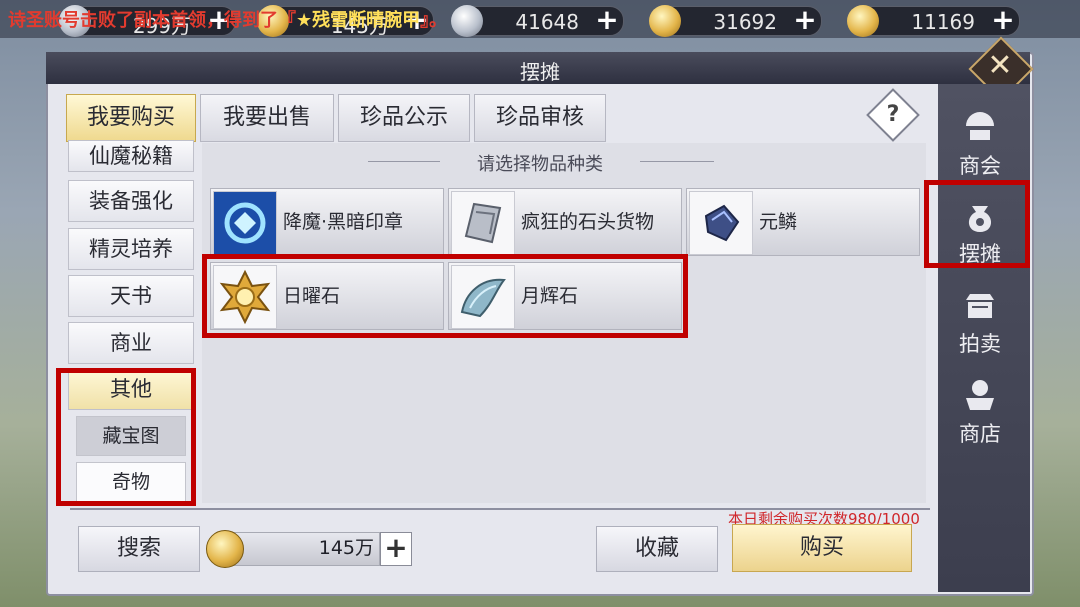 The width and height of the screenshot is (1080, 607). Describe the element at coordinates (980, 395) in the screenshot. I see `shop-icon` at that location.